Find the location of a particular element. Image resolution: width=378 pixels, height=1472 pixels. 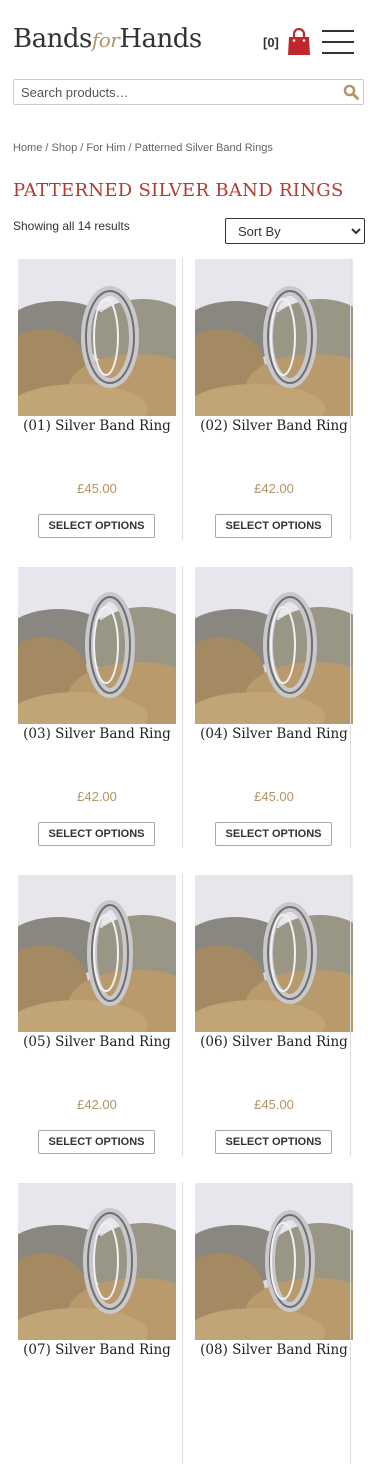

search-input is located at coordinates (174, 92).